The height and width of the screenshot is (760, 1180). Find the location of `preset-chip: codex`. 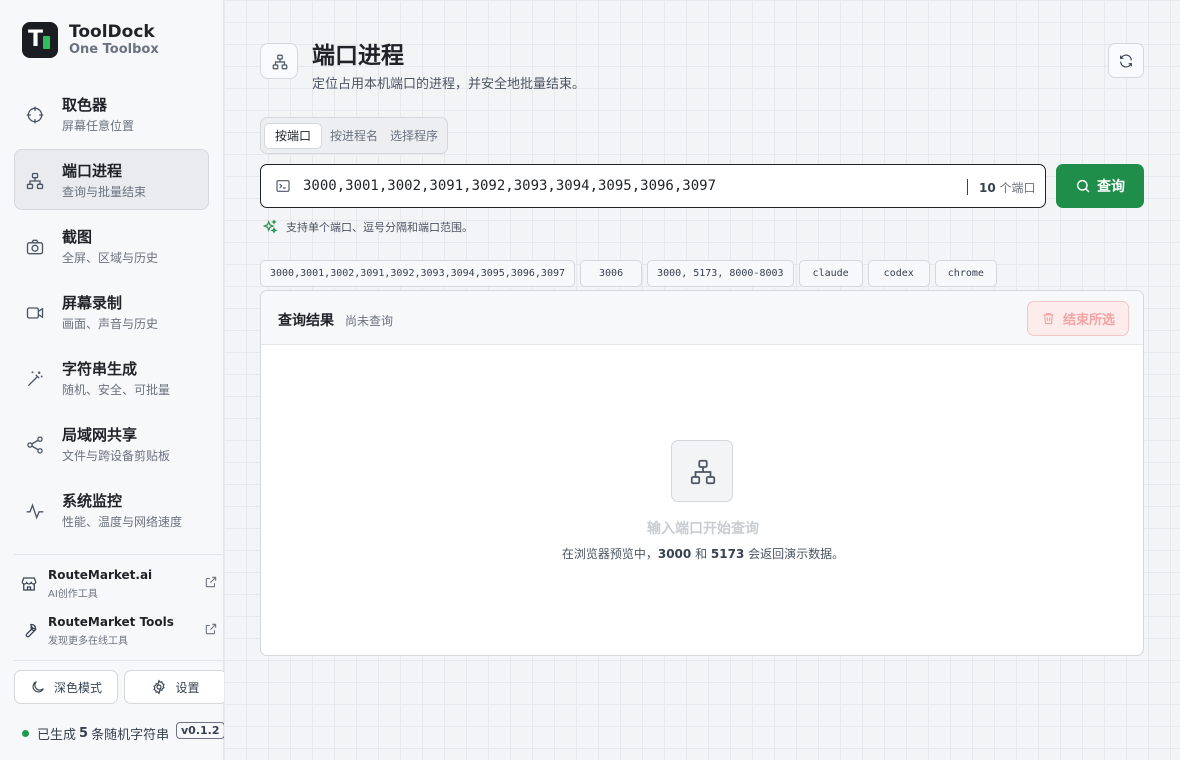

preset-chip: codex is located at coordinates (898, 273).